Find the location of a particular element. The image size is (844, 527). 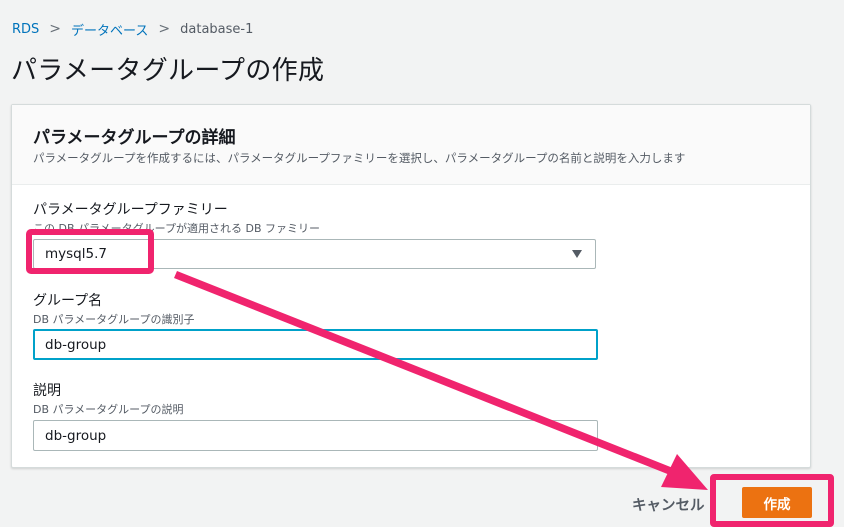

description-description: DB パラメータグループの説明 is located at coordinates (108, 409).